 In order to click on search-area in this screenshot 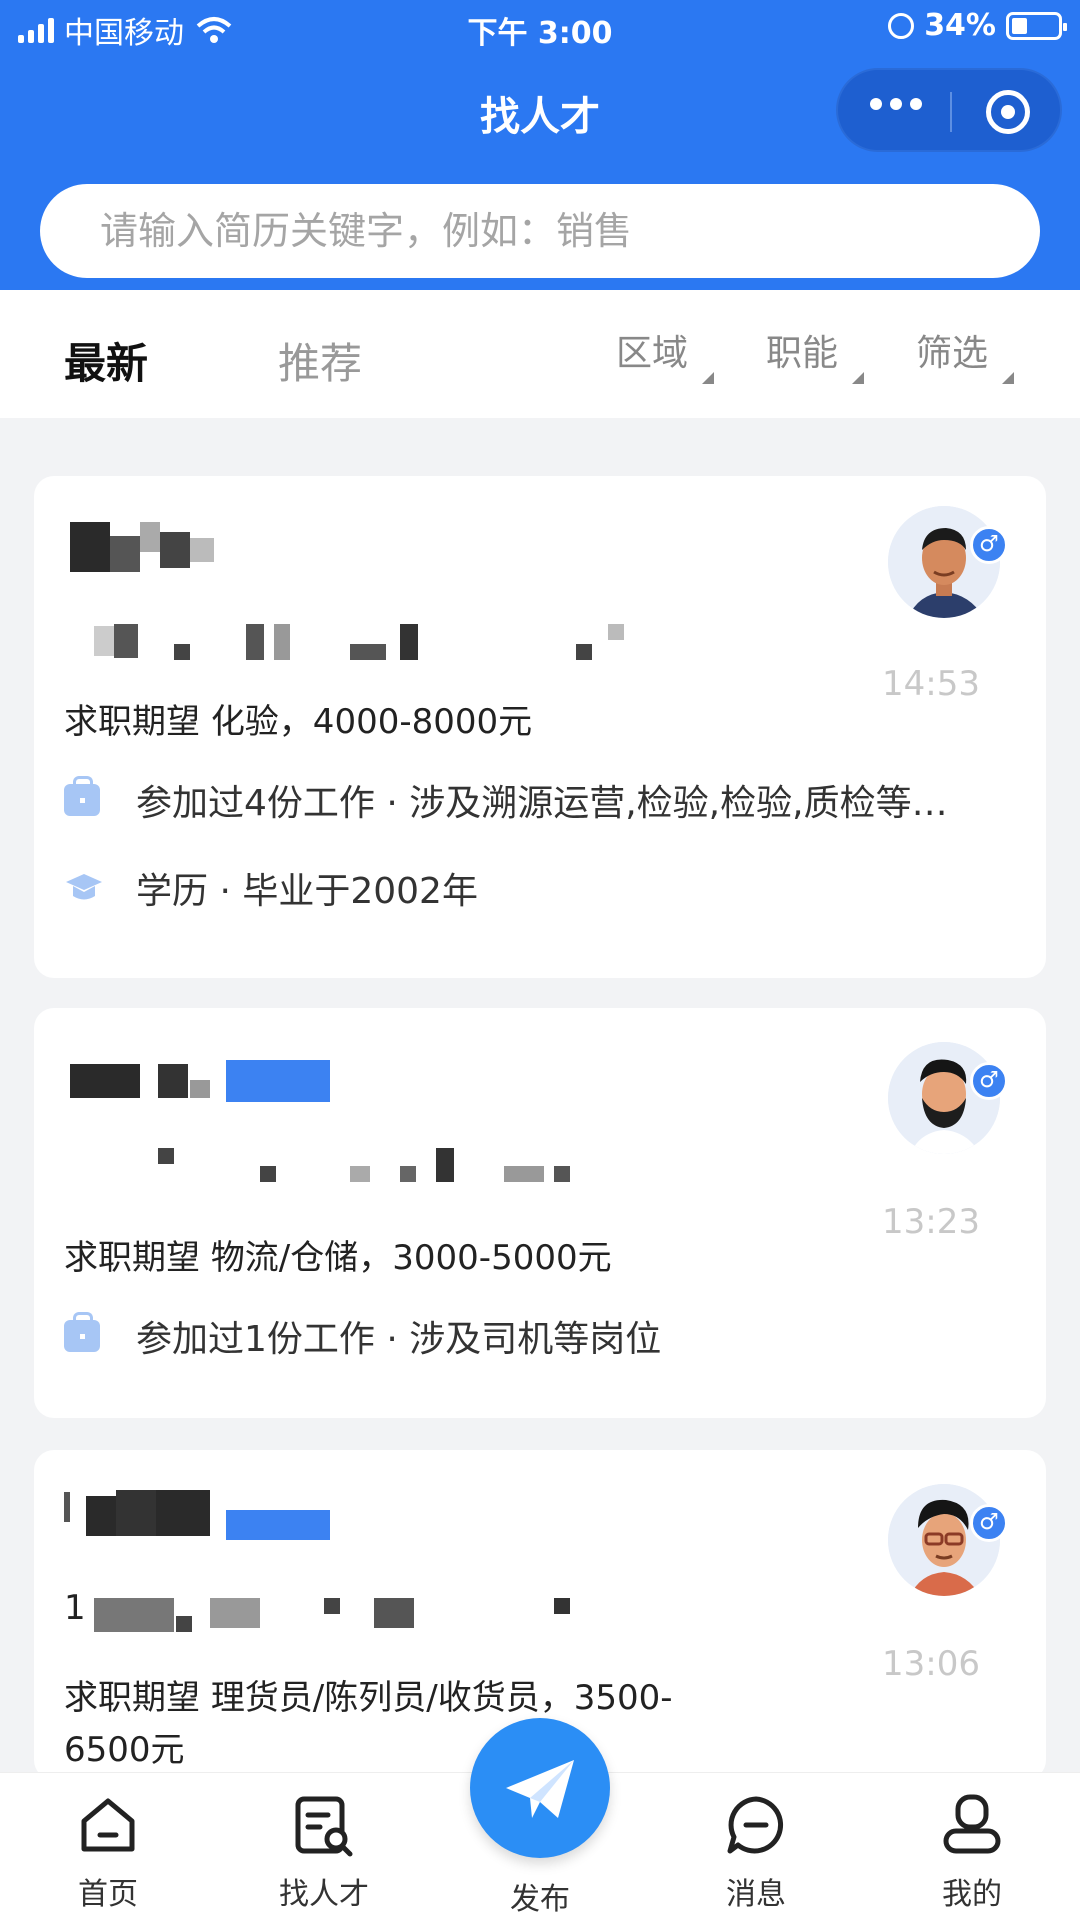, I will do `click(540, 228)`.